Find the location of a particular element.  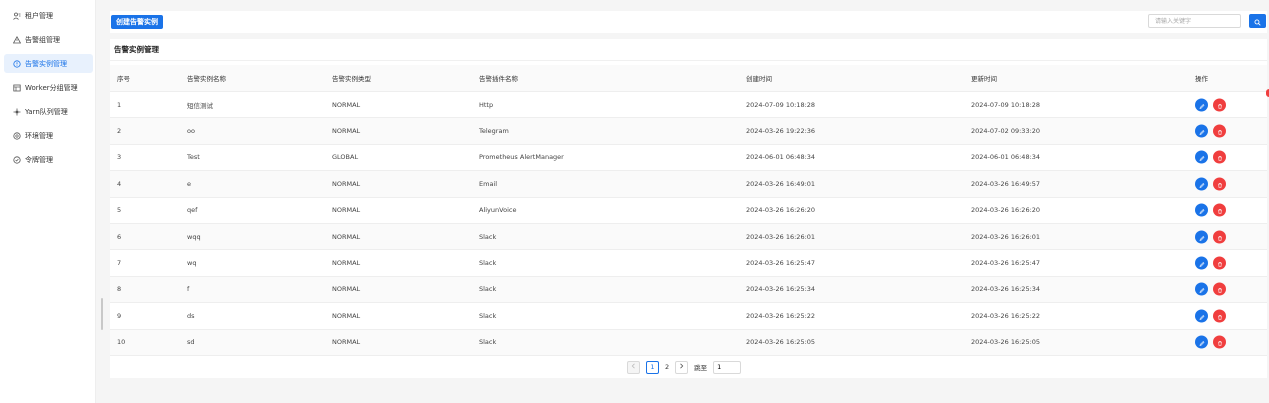

pagination: 1 2 跳至 is located at coordinates (684, 367).